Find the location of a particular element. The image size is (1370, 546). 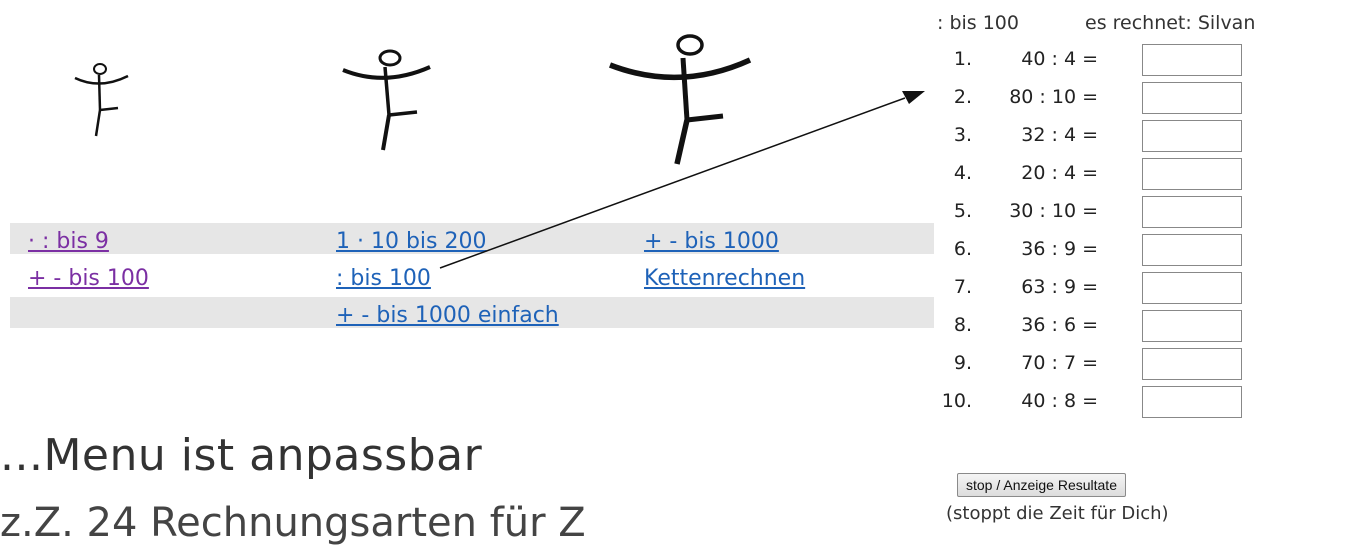

menu-link-plus-minus-bis-1000: + - bis 1000 is located at coordinates (711, 241).